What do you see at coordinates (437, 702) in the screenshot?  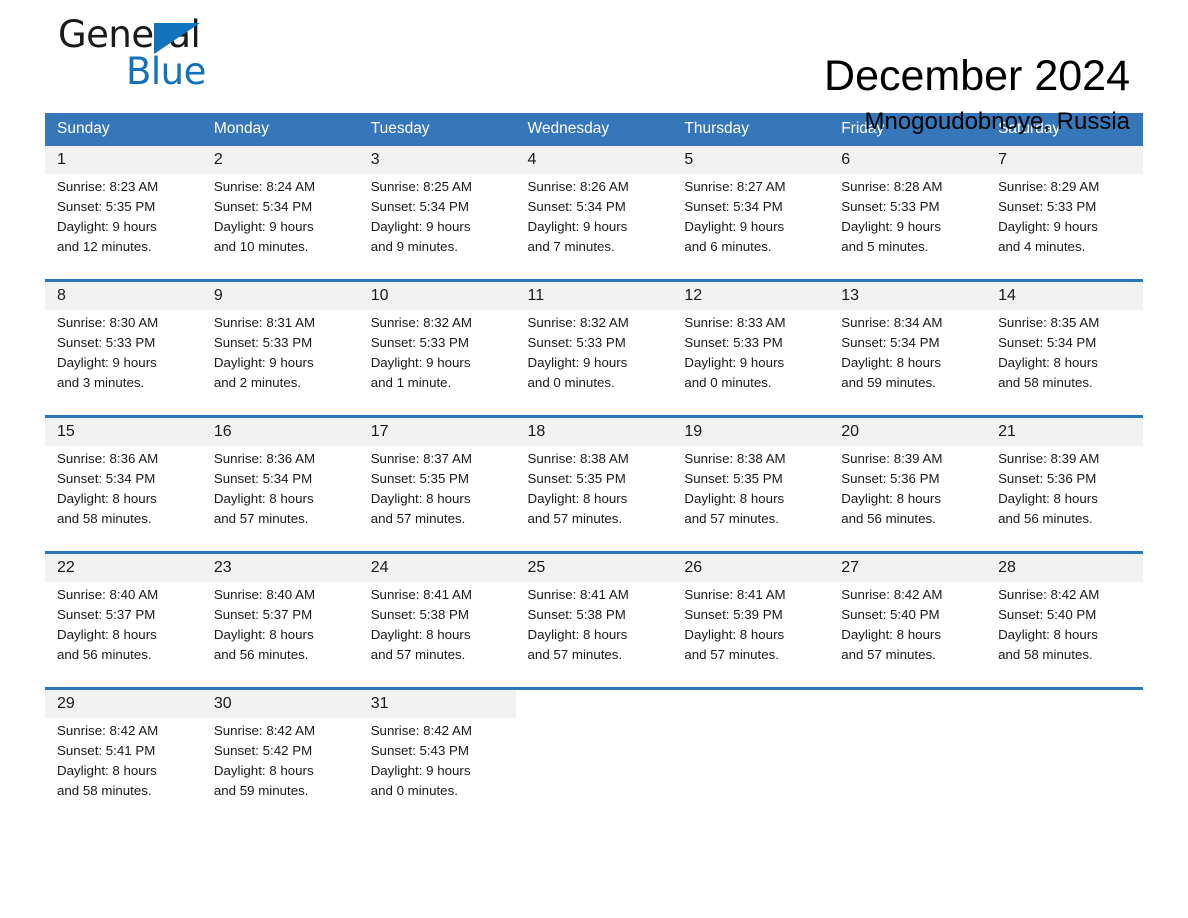 I see `day-number: 31` at bounding box center [437, 702].